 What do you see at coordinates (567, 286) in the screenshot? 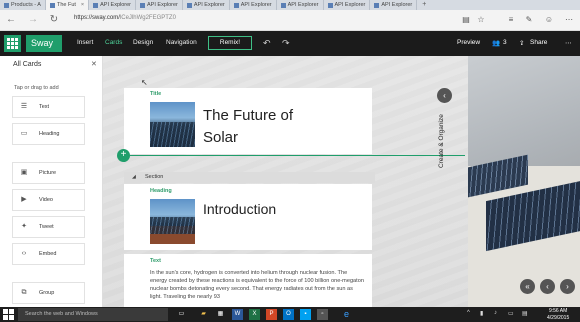
I see `next-icon: ›` at bounding box center [567, 286].